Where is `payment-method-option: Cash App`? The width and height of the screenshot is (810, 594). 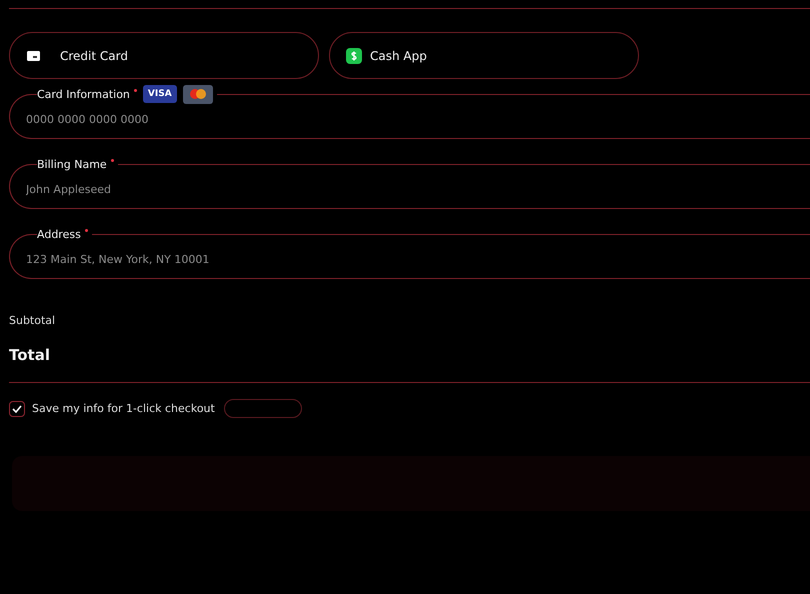 payment-method-option: Cash App is located at coordinates (484, 55).